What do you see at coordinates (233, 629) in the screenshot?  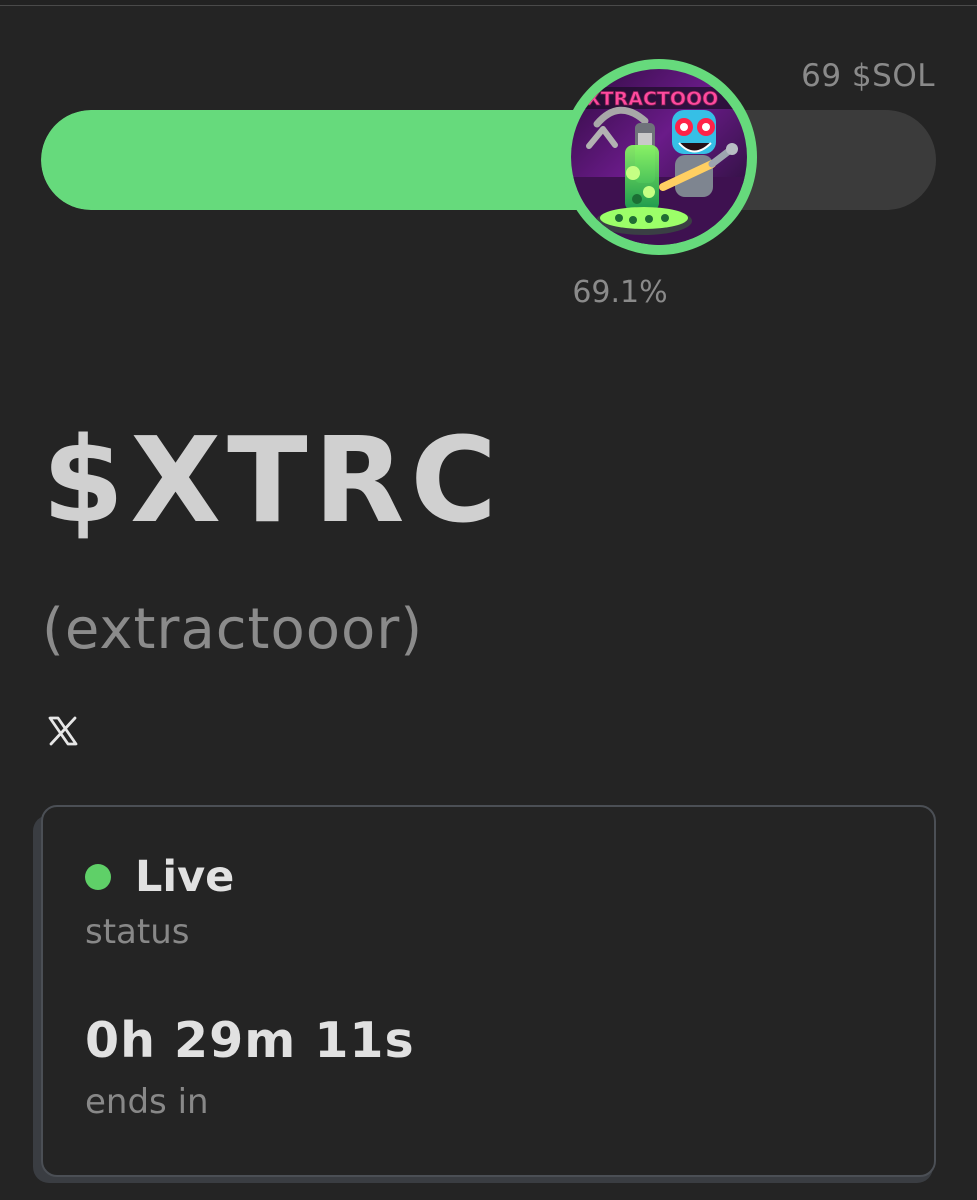 I see `token-name: (extractooor)` at bounding box center [233, 629].